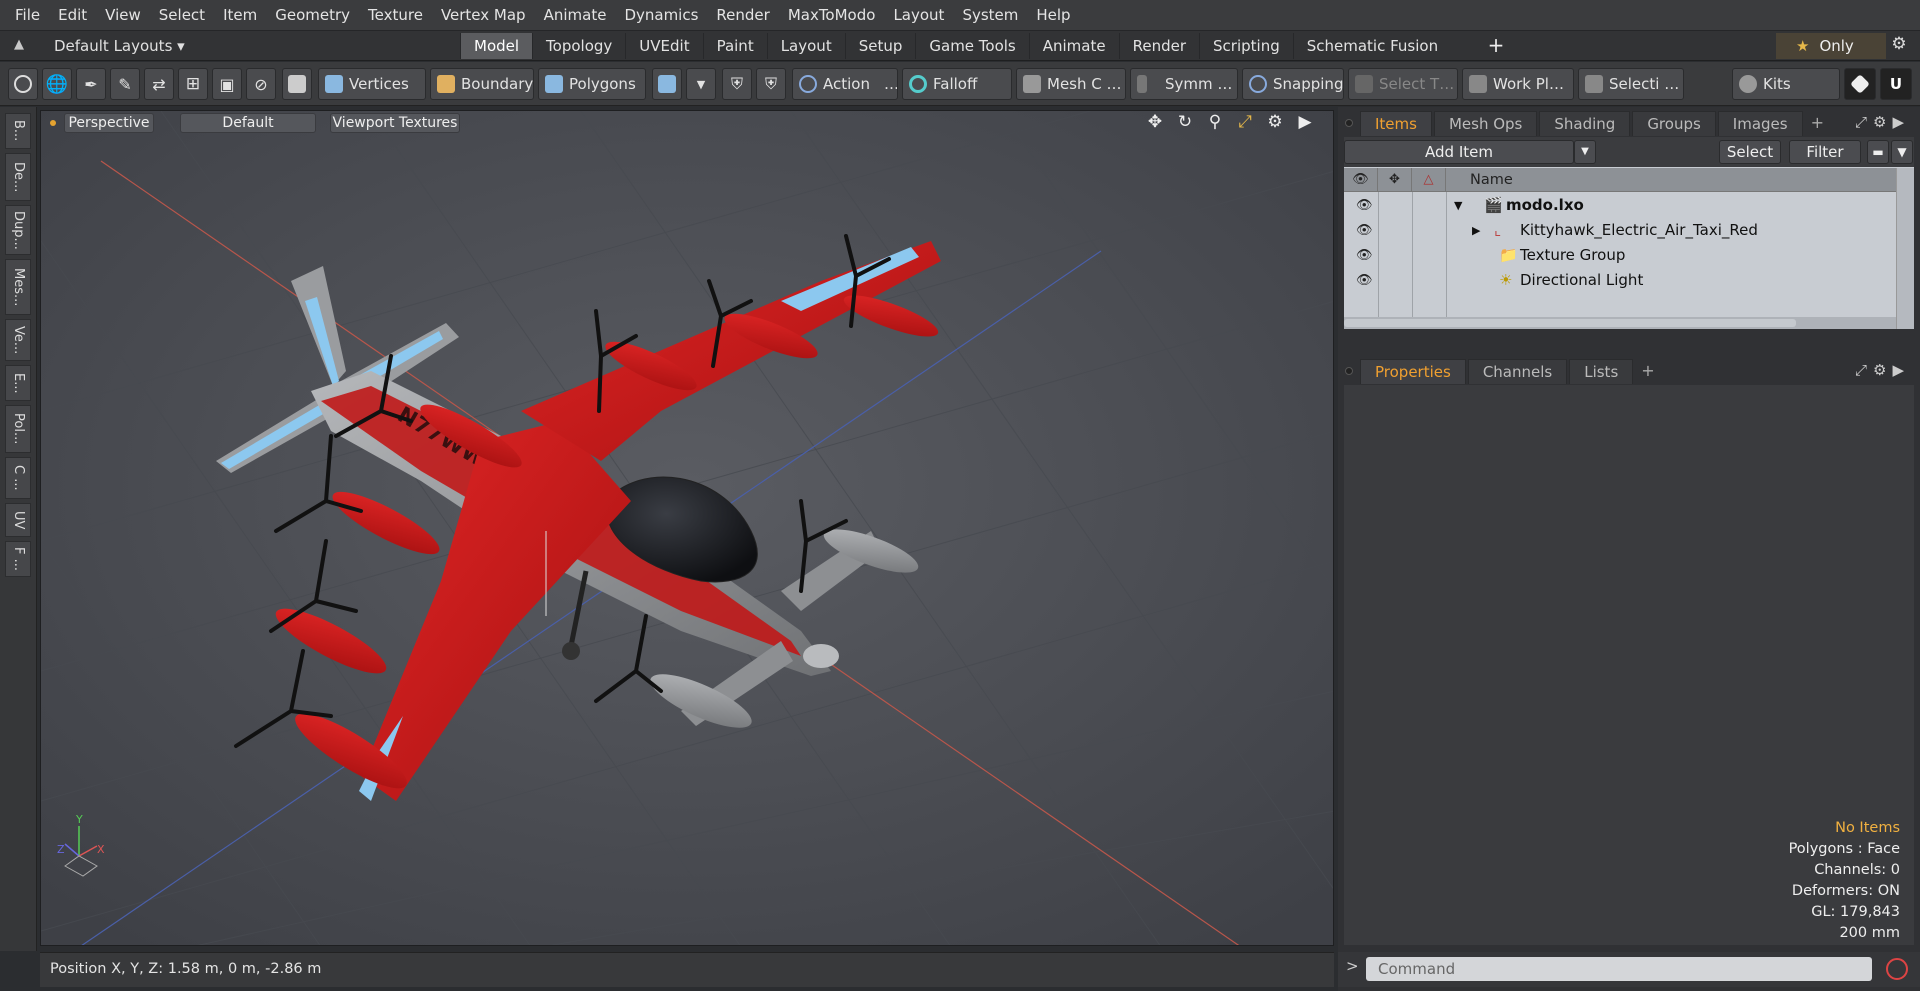  Describe the element at coordinates (1361, 180) in the screenshot. I see `visibility-column-icon: 👁` at that location.